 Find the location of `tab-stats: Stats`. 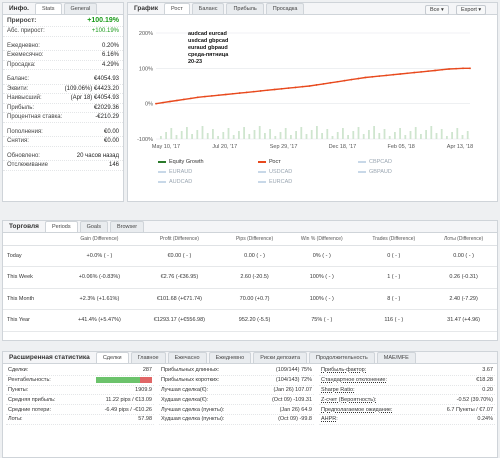

tab-stats: Stats is located at coordinates (48, 8).